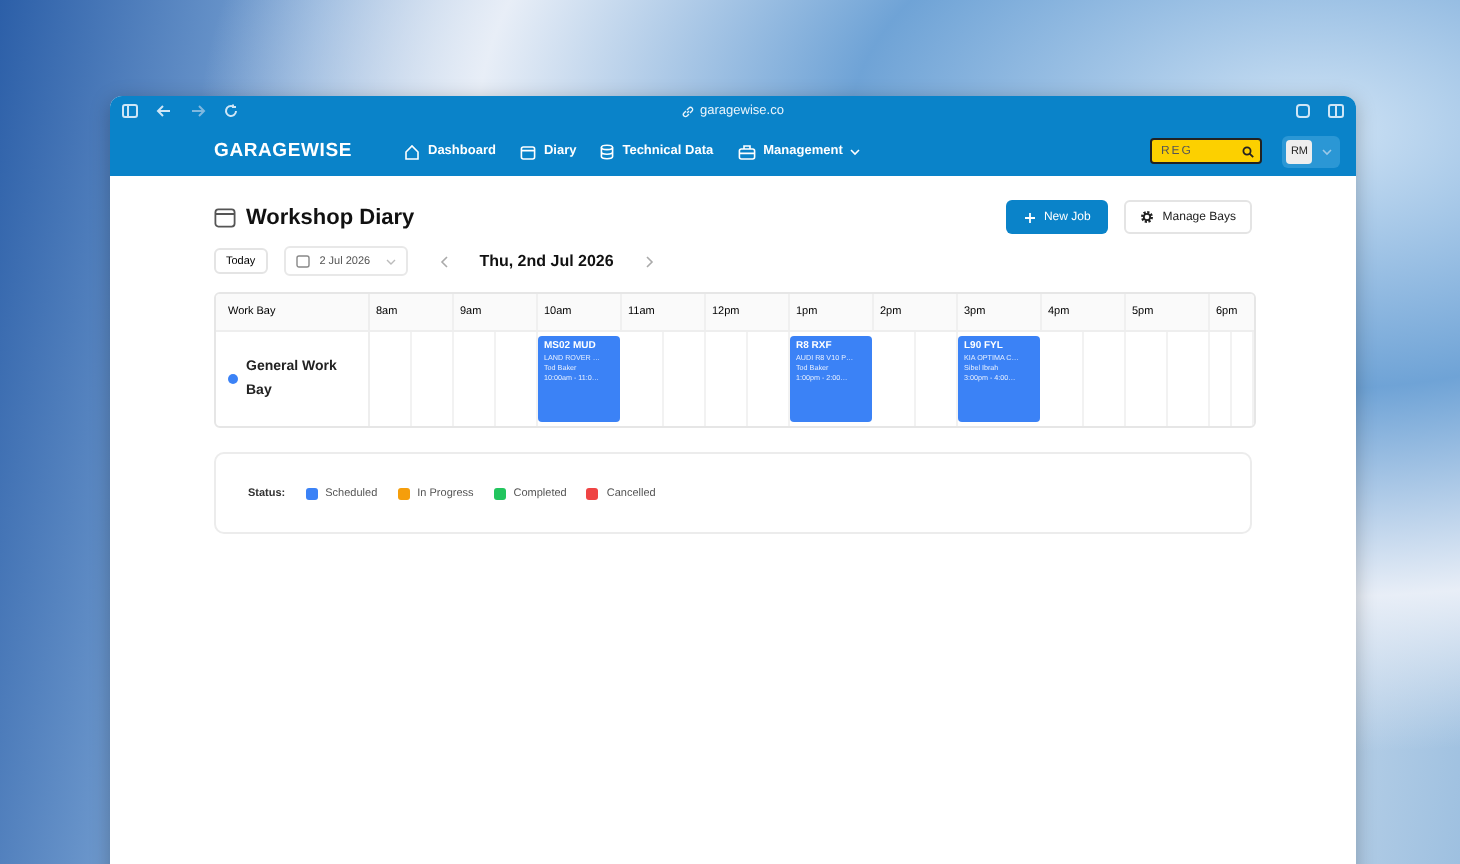 This screenshot has width=1460, height=864. Describe the element at coordinates (198, 111) in the screenshot. I see `forward-icon` at that location.